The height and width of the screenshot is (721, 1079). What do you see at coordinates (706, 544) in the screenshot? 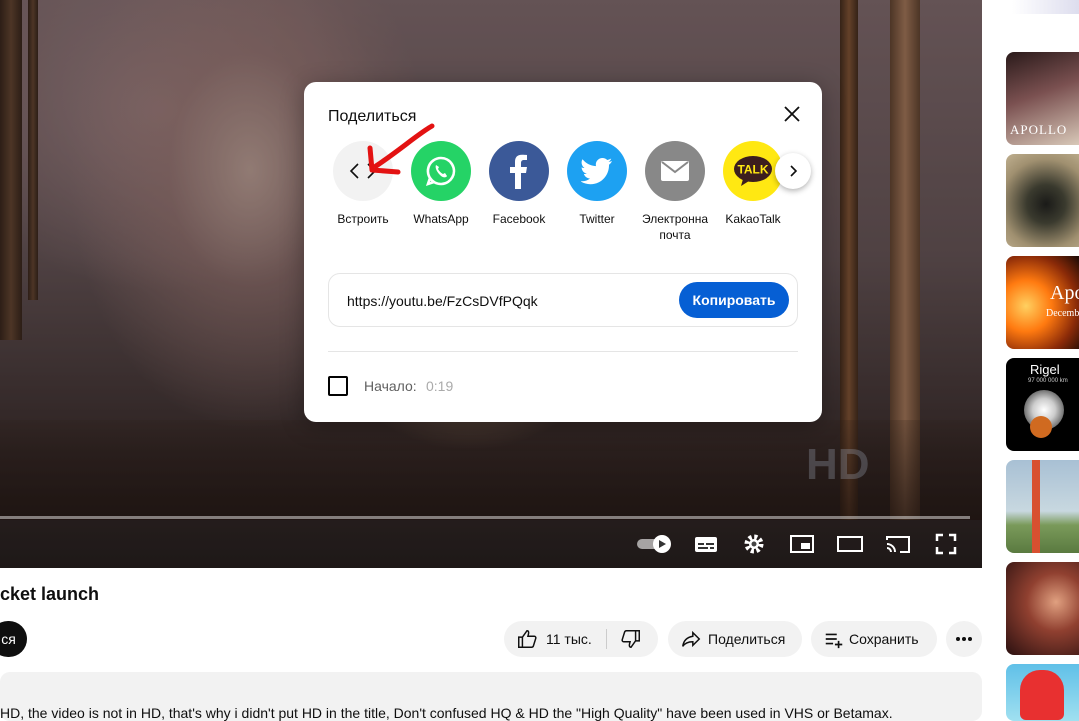
I see `subtitles-icon` at bounding box center [706, 544].